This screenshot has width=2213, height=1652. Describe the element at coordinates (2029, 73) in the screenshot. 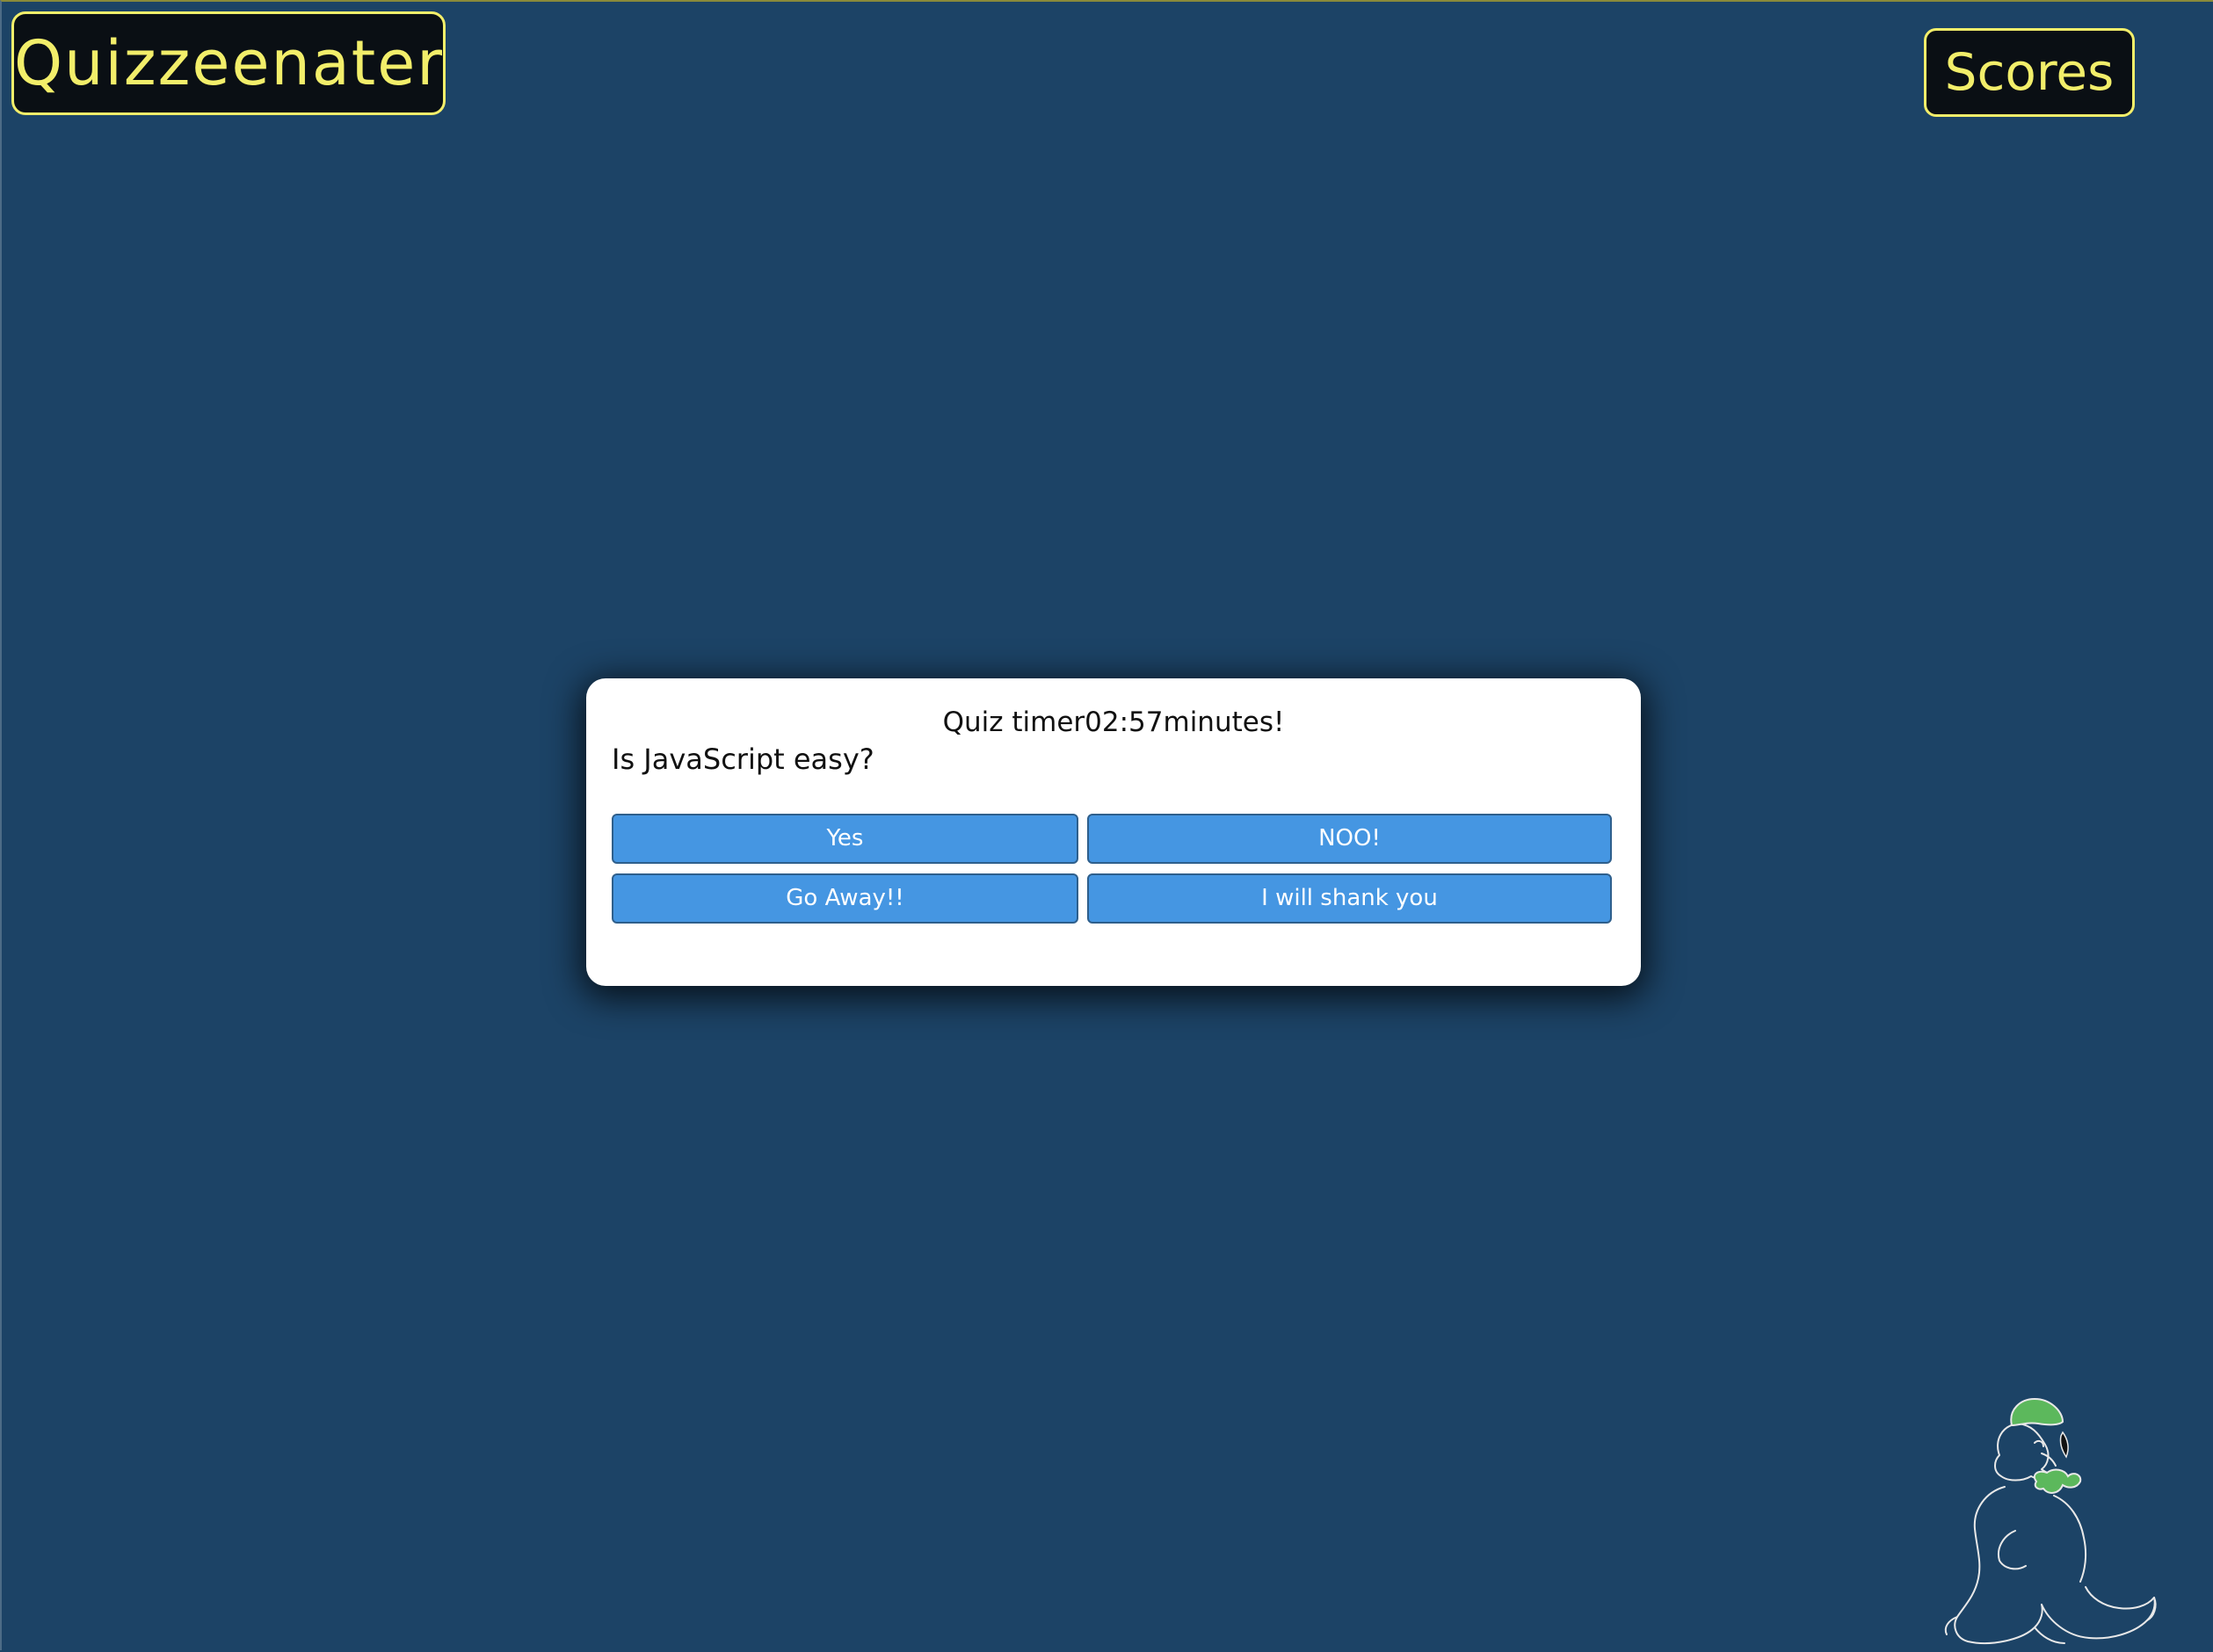

I see `scores-button: Scores` at that location.